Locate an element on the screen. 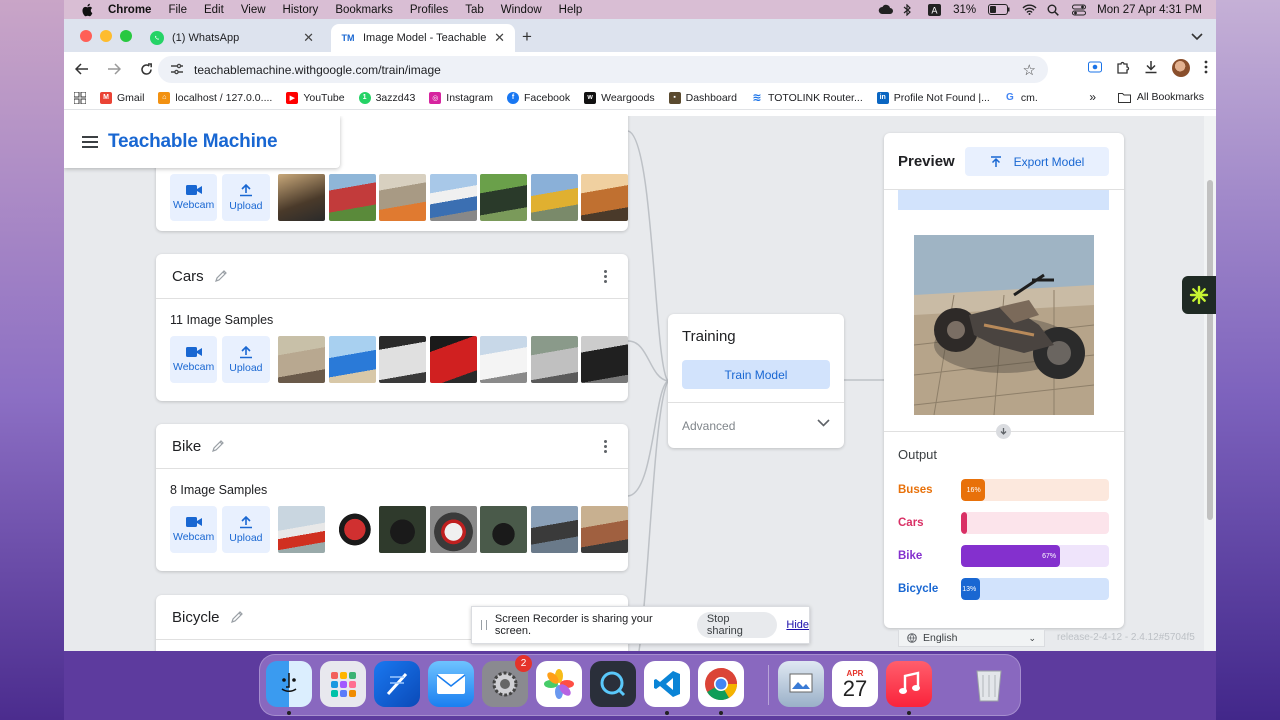 The image size is (1280, 720). menu-window: Window is located at coordinates (521, 10).